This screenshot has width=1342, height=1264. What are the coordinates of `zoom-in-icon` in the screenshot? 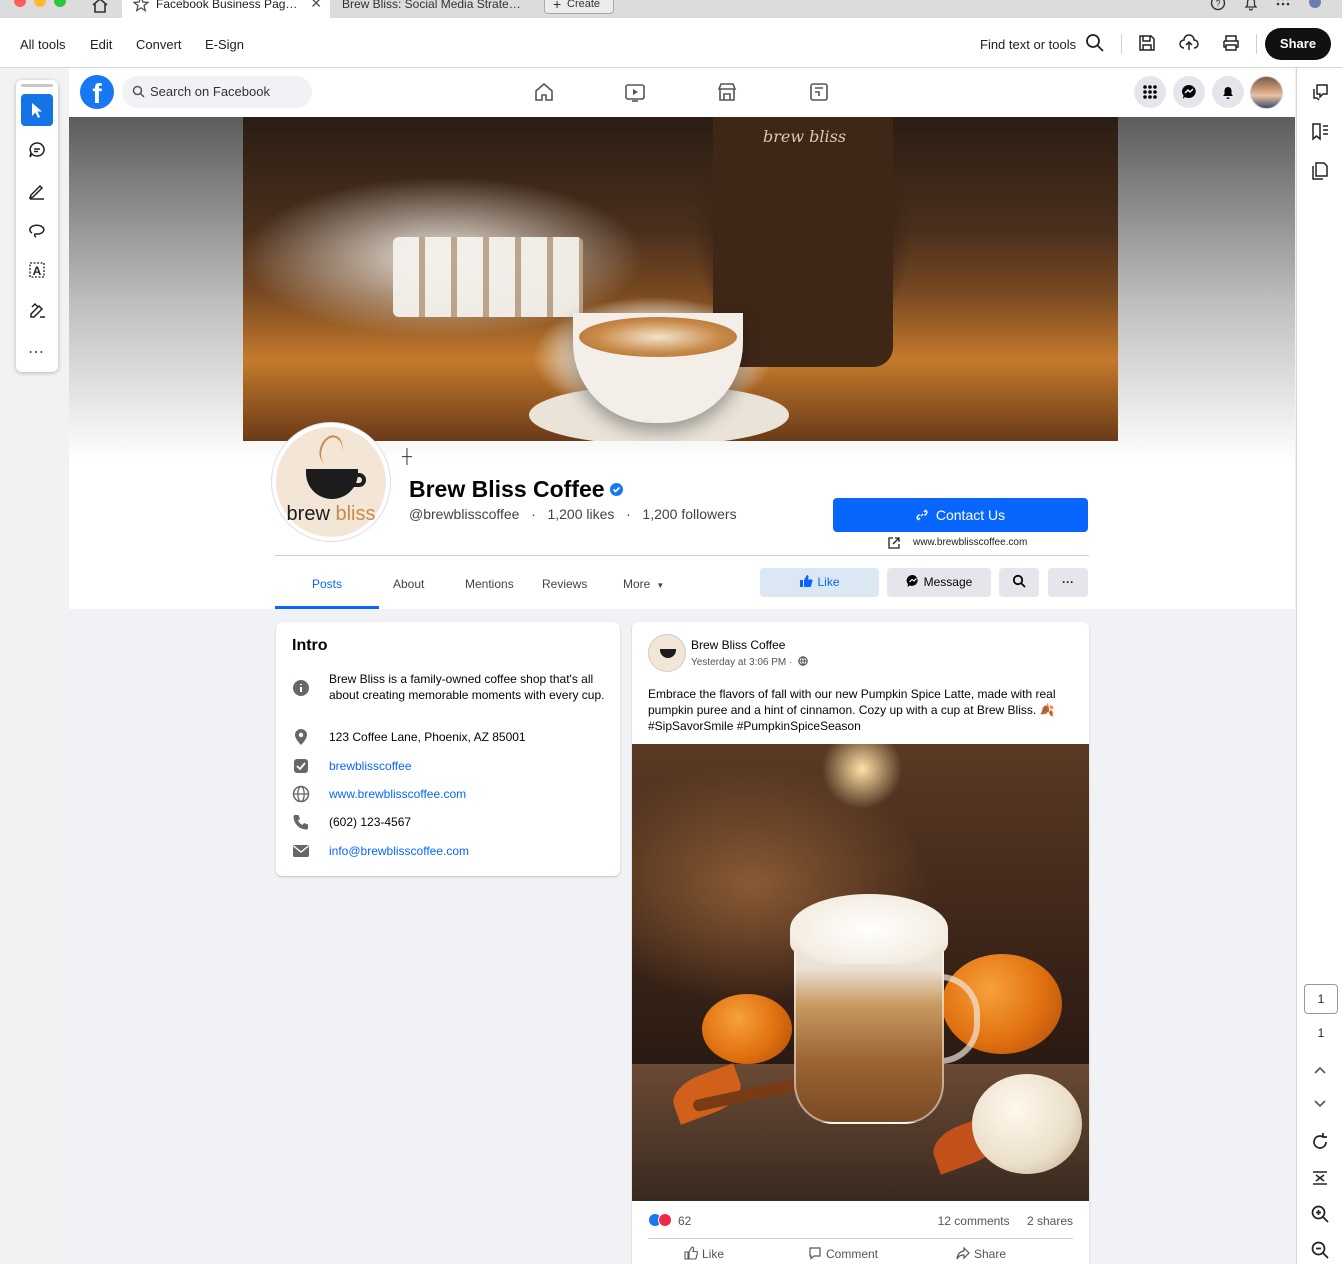 It's located at (1320, 1214).